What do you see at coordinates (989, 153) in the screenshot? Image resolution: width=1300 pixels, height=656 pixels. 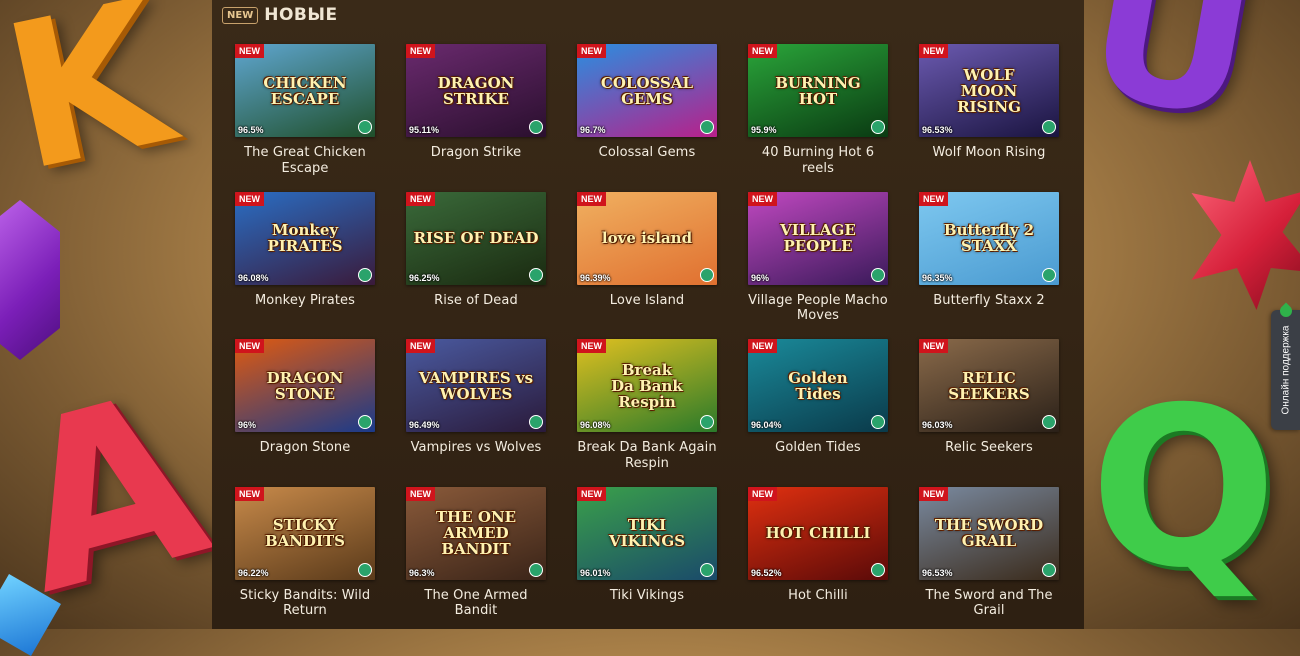 I see `game-title: Wolf Moon Rising` at bounding box center [989, 153].